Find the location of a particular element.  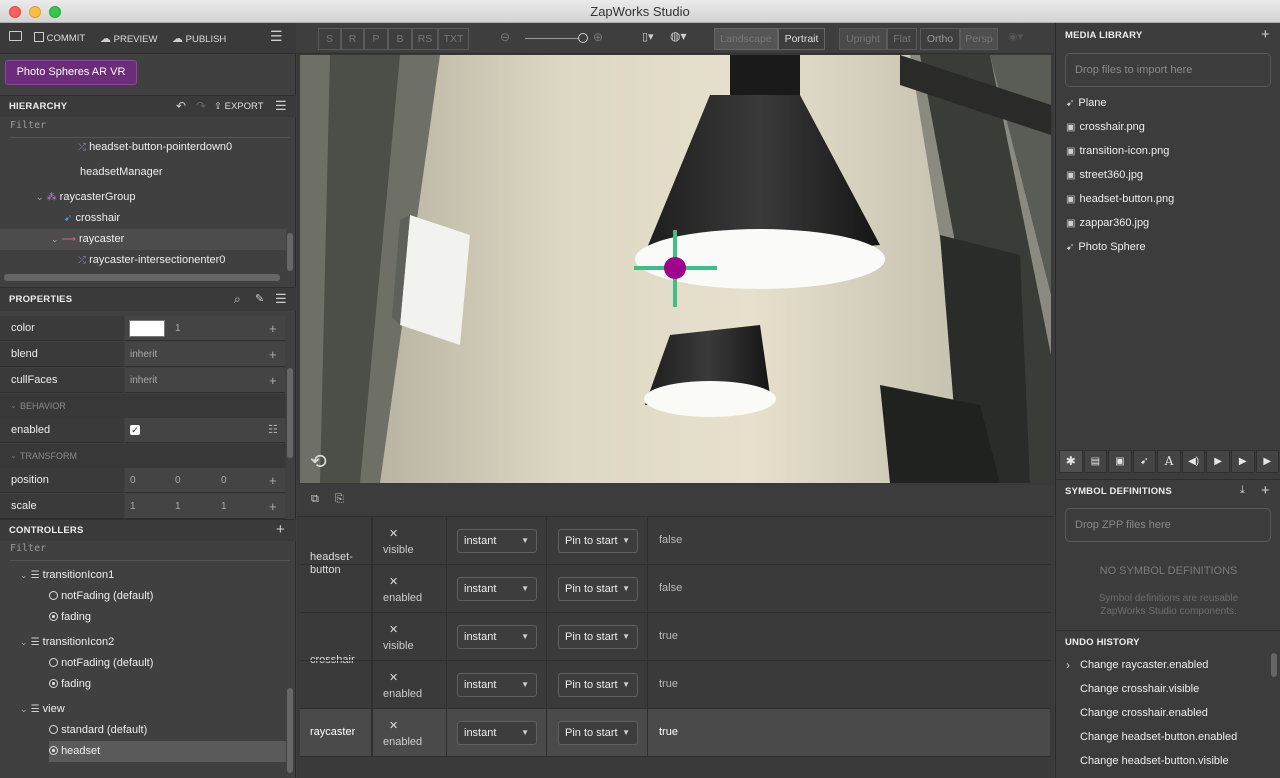

globe-dropdown-icon: ◍▾ is located at coordinates (678, 36).